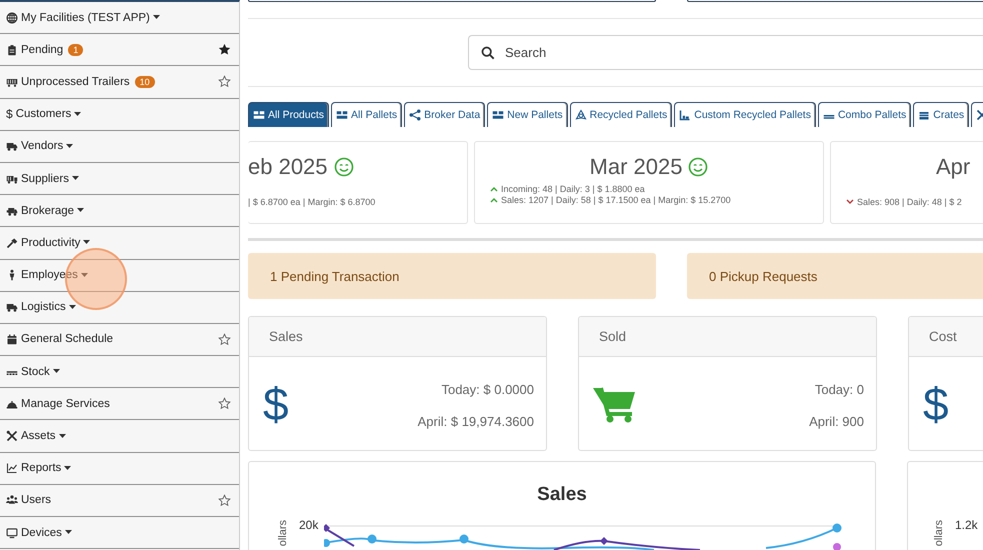 This screenshot has height=550, width=983. What do you see at coordinates (289, 114) in the screenshot?
I see `tab: All Products` at bounding box center [289, 114].